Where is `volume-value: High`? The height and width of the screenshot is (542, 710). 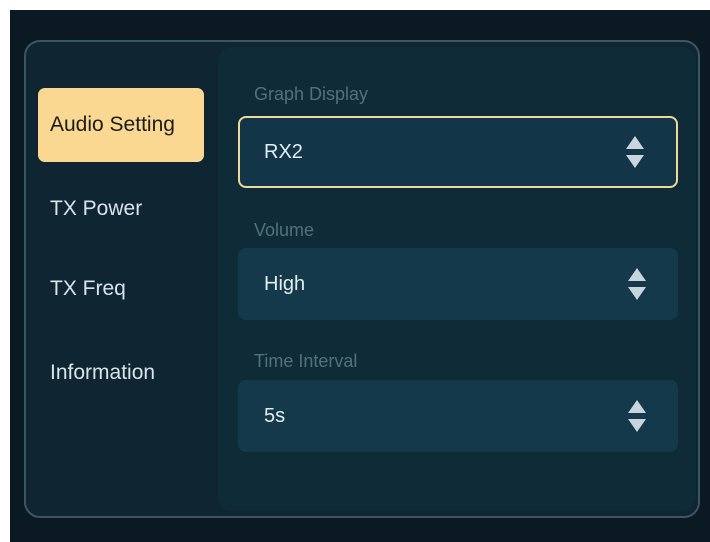
volume-value: High is located at coordinates (285, 283).